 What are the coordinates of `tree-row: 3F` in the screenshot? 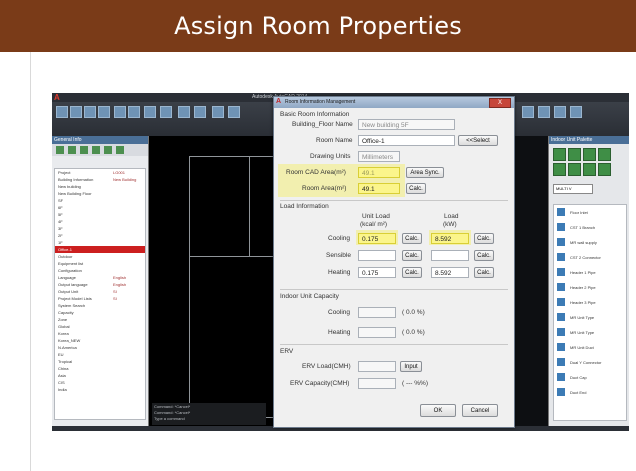 It's located at (100, 228).